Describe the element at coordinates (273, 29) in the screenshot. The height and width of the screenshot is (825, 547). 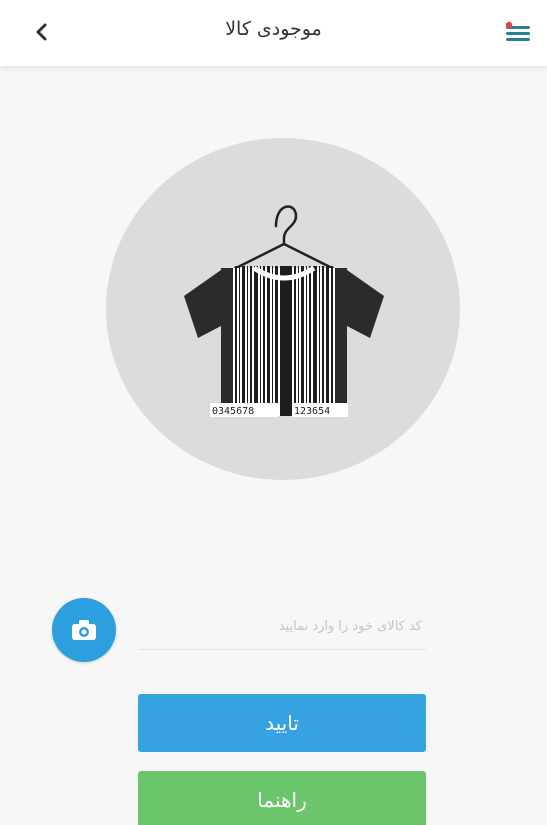
I see `page-title: موجودی کالا` at that location.